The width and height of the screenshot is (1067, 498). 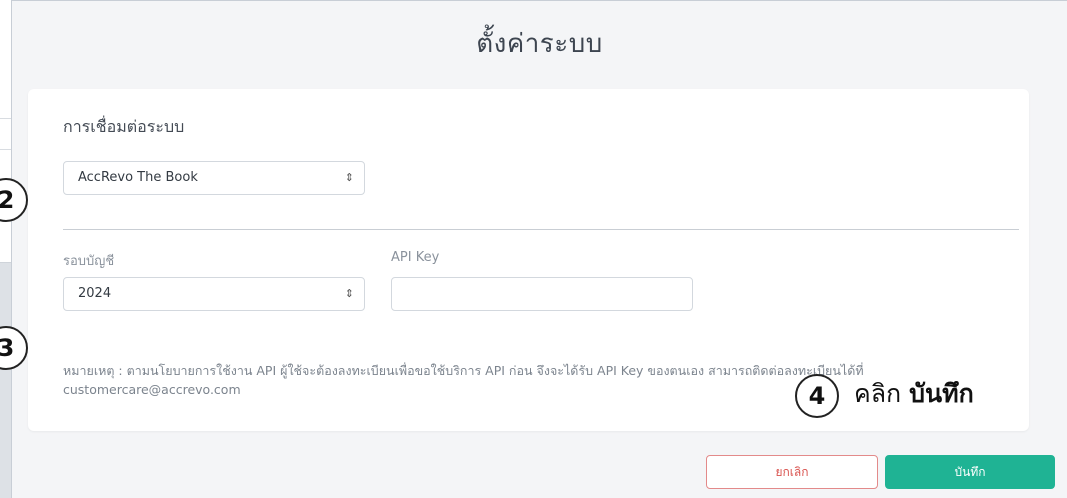 I want to click on period-select-value: 2024, so click(x=95, y=293).